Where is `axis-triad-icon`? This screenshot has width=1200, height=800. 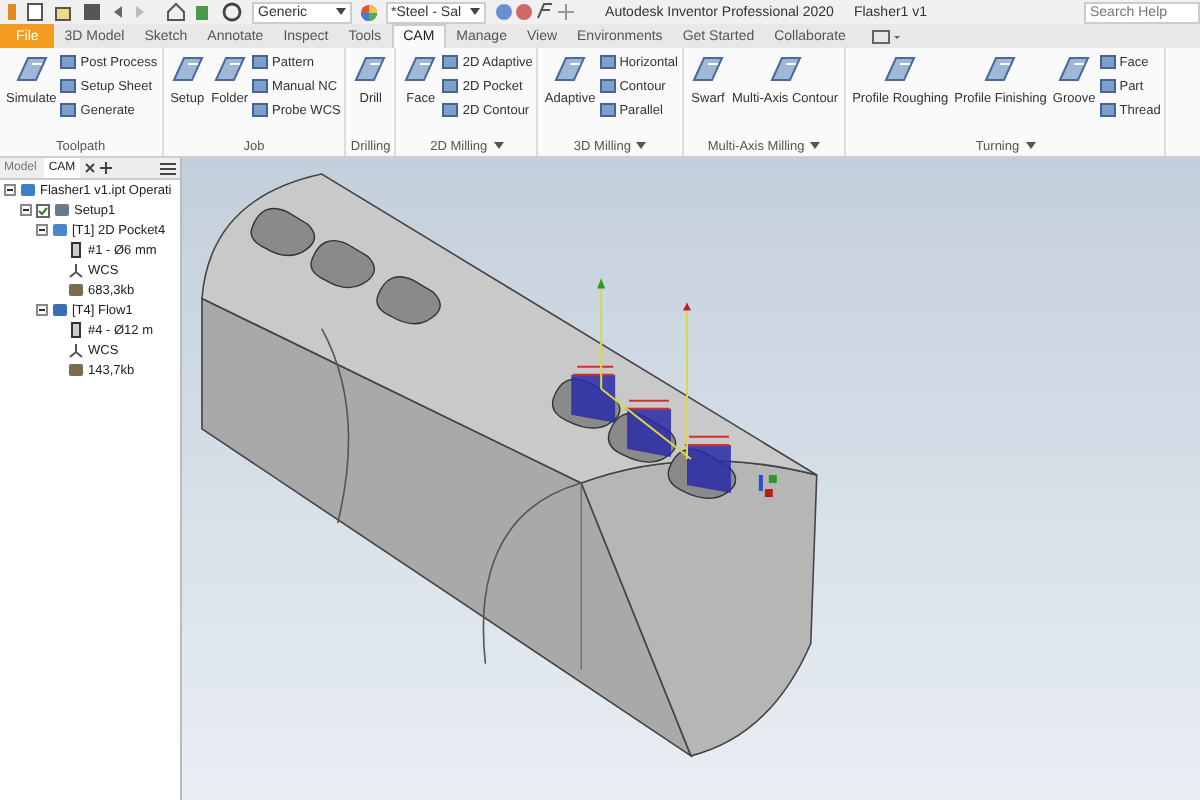 axis-triad-icon is located at coordinates (767, 486).